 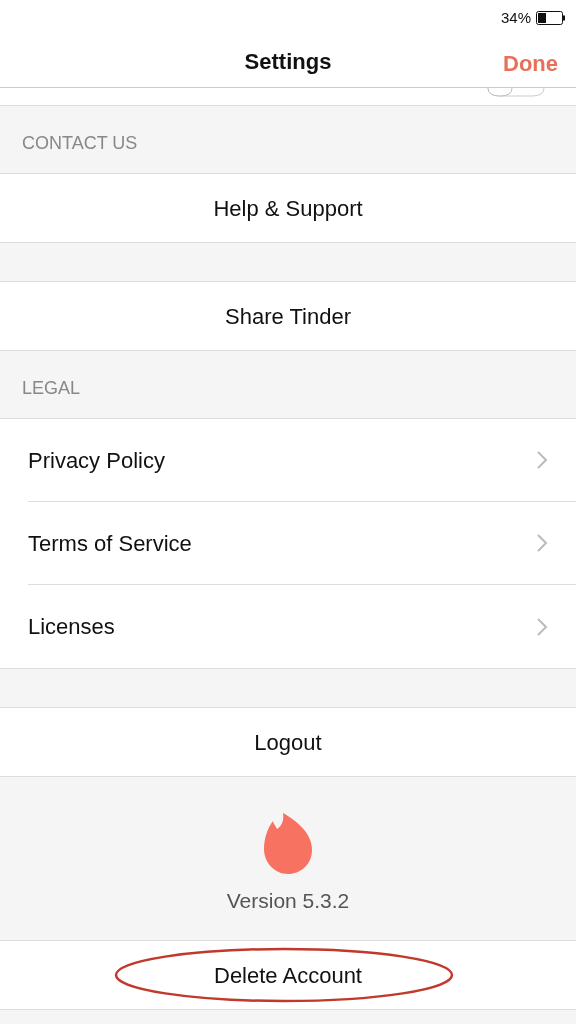 What do you see at coordinates (51, 388) in the screenshot?
I see `section-header: LEGAL` at bounding box center [51, 388].